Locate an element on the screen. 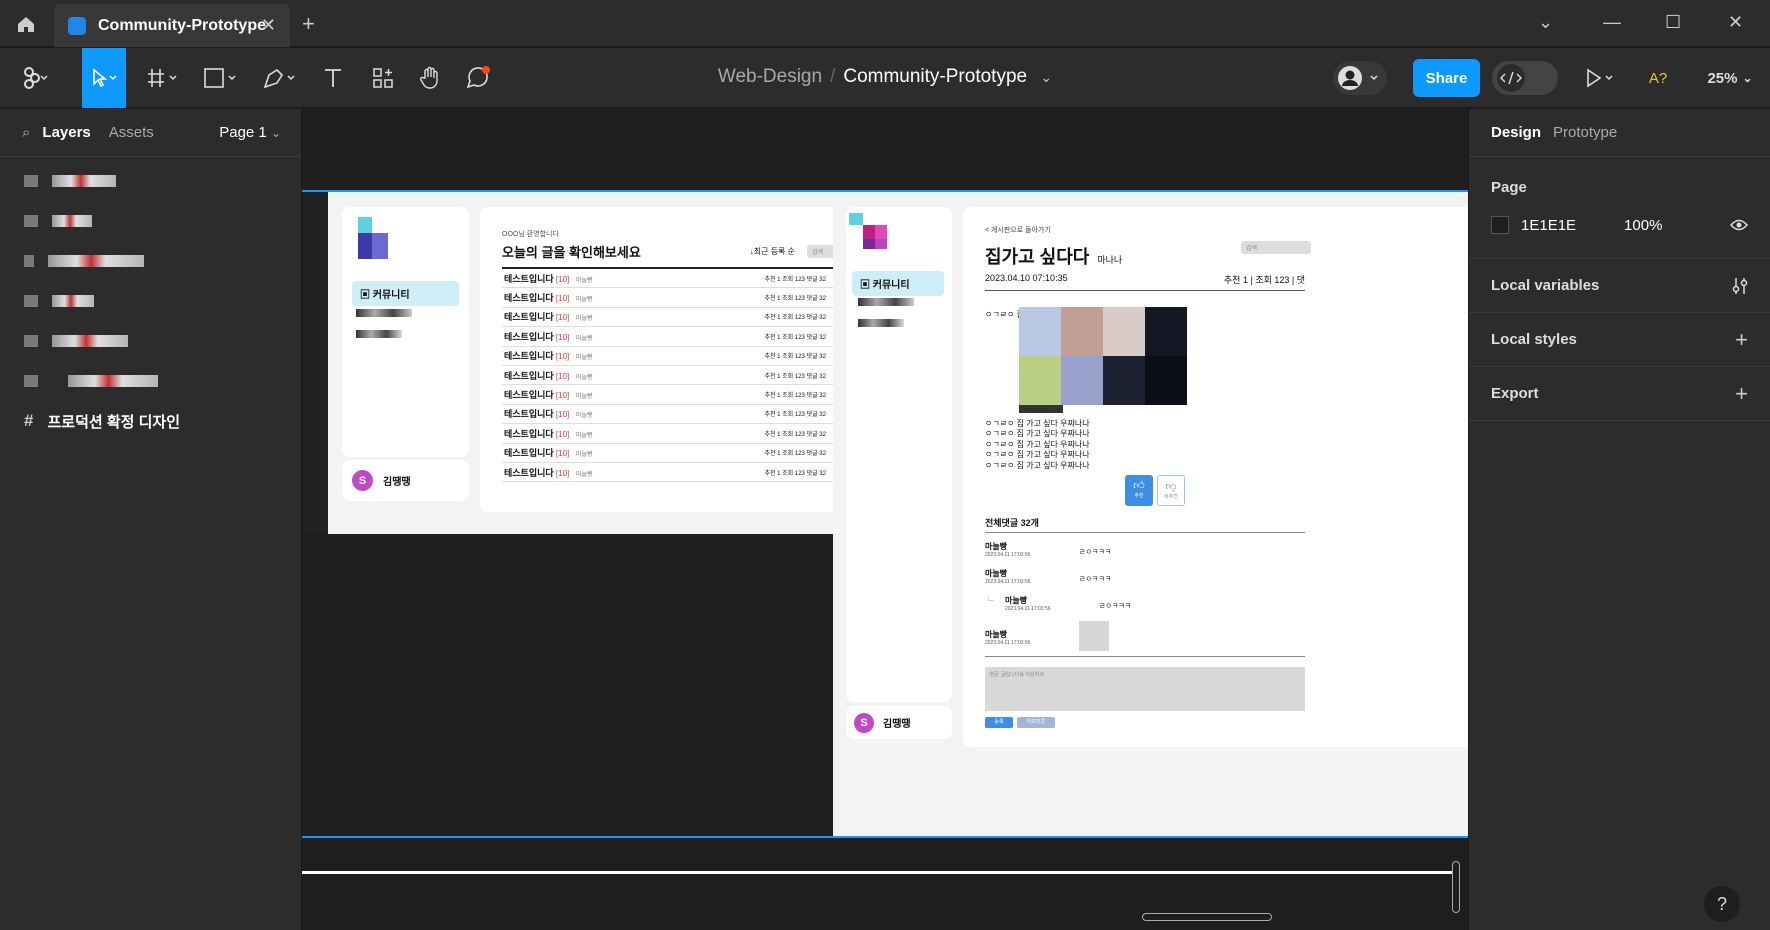 The width and height of the screenshot is (1770, 930). sidebar-item-label: 커뮤니티 is located at coordinates (891, 285).